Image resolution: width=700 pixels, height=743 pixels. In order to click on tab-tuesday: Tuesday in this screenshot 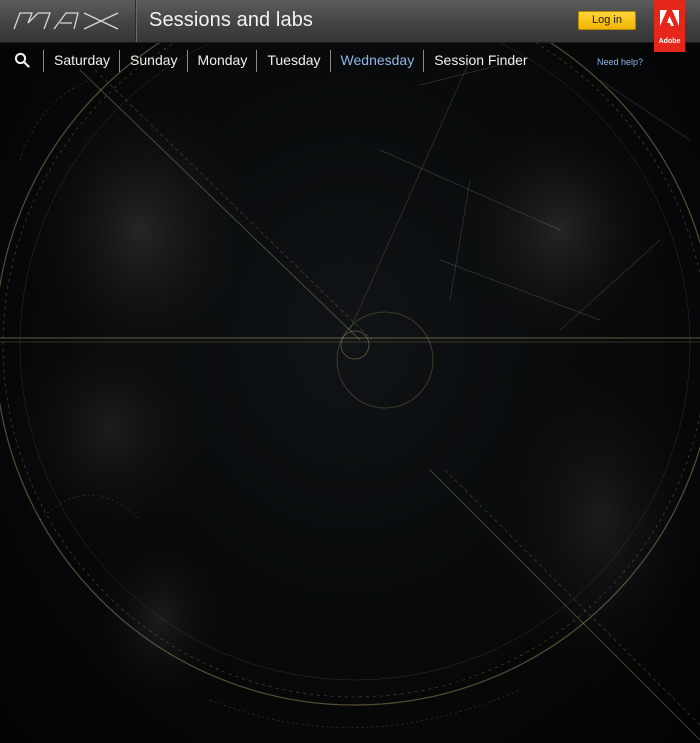, I will do `click(292, 61)`.